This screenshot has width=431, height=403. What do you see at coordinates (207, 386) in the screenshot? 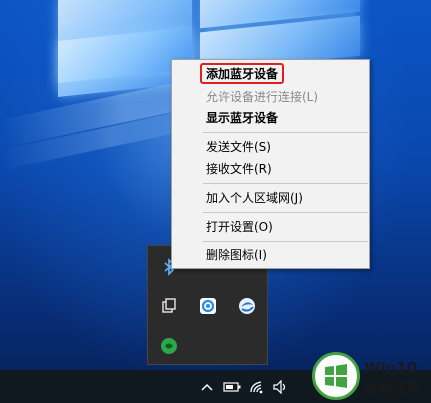
I see `show-hidden-icons-chevron-icon` at bounding box center [207, 386].